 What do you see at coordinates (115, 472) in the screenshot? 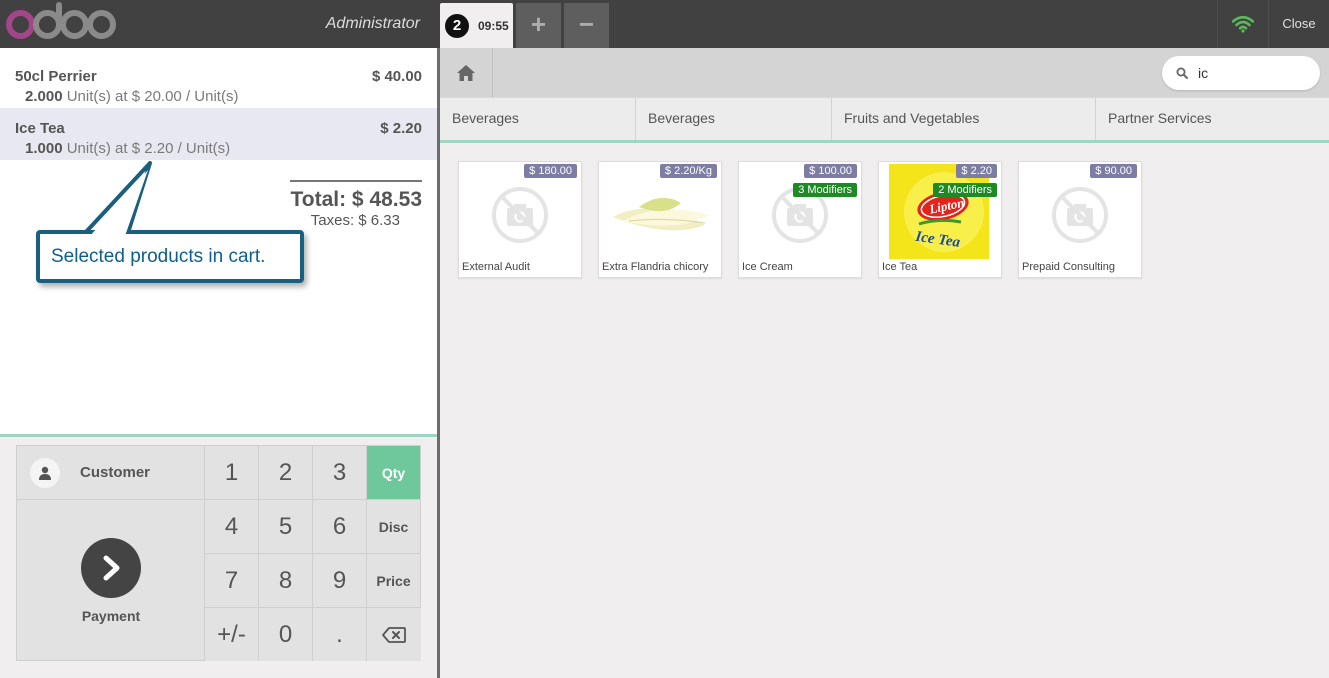
I see `customer-label: Customer` at bounding box center [115, 472].